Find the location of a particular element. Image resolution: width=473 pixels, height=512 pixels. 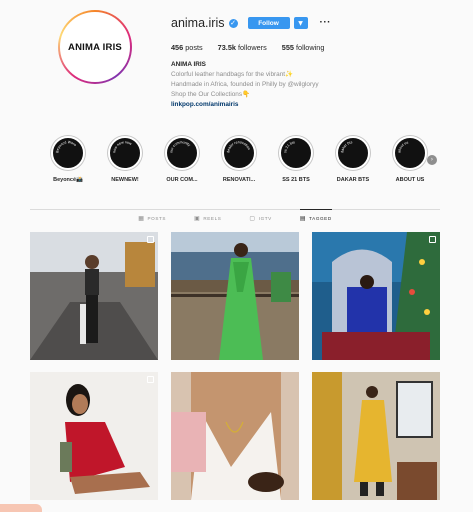

avatar-logo-text: ANIMA IRIS is located at coordinates (95, 47).